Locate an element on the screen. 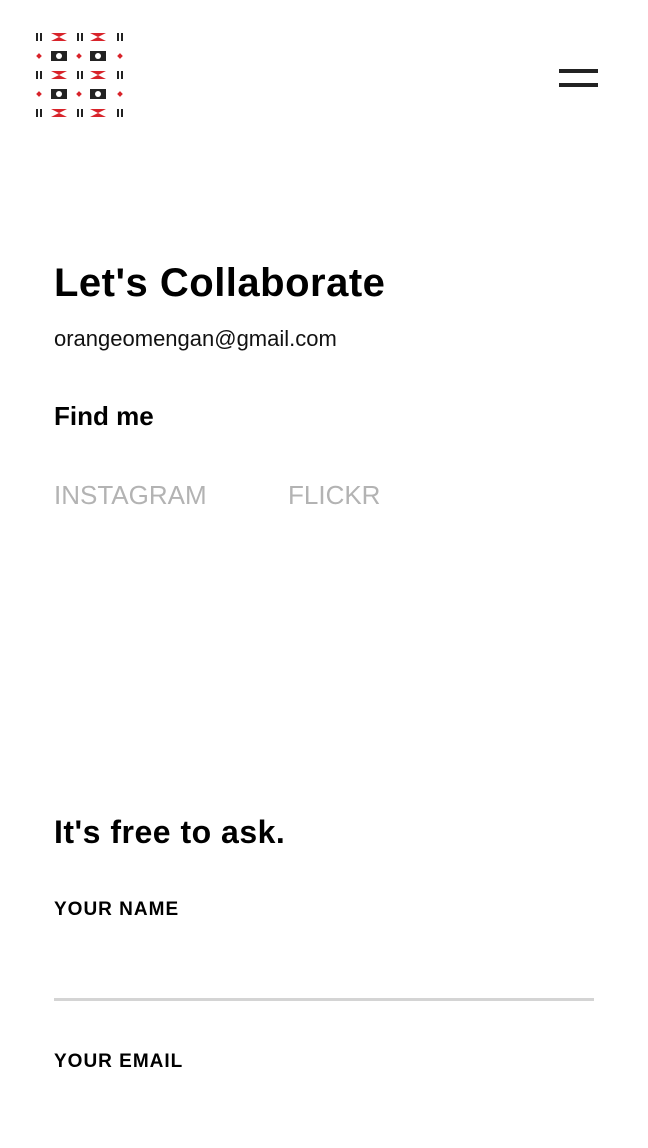 Image resolution: width=648 pixels, height=1148 pixels. email-field-label: YOUR EMAIL is located at coordinates (119, 1061).